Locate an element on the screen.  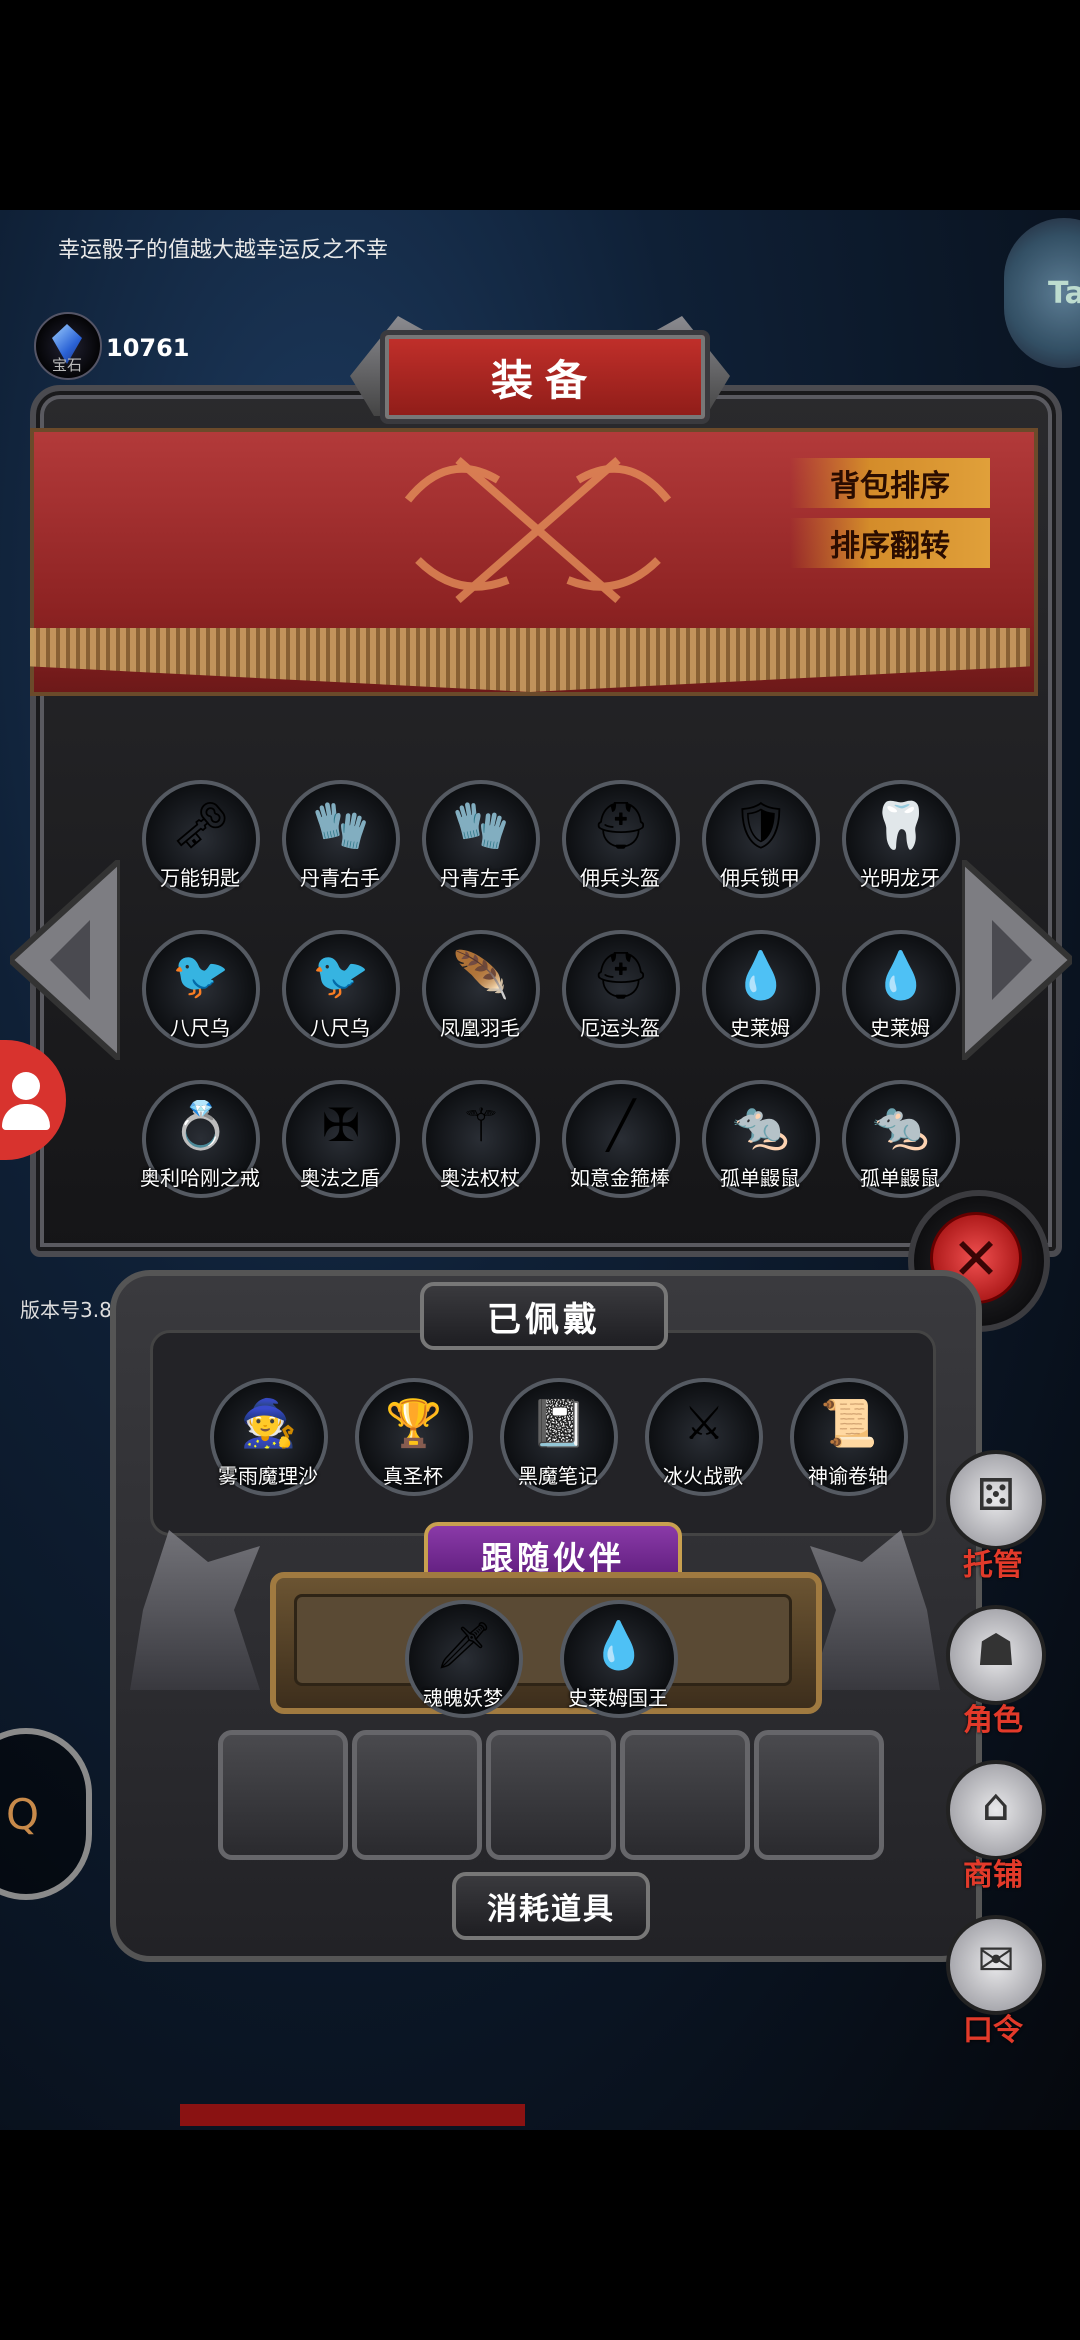
next-page-arrow is located at coordinates (1018, 960).